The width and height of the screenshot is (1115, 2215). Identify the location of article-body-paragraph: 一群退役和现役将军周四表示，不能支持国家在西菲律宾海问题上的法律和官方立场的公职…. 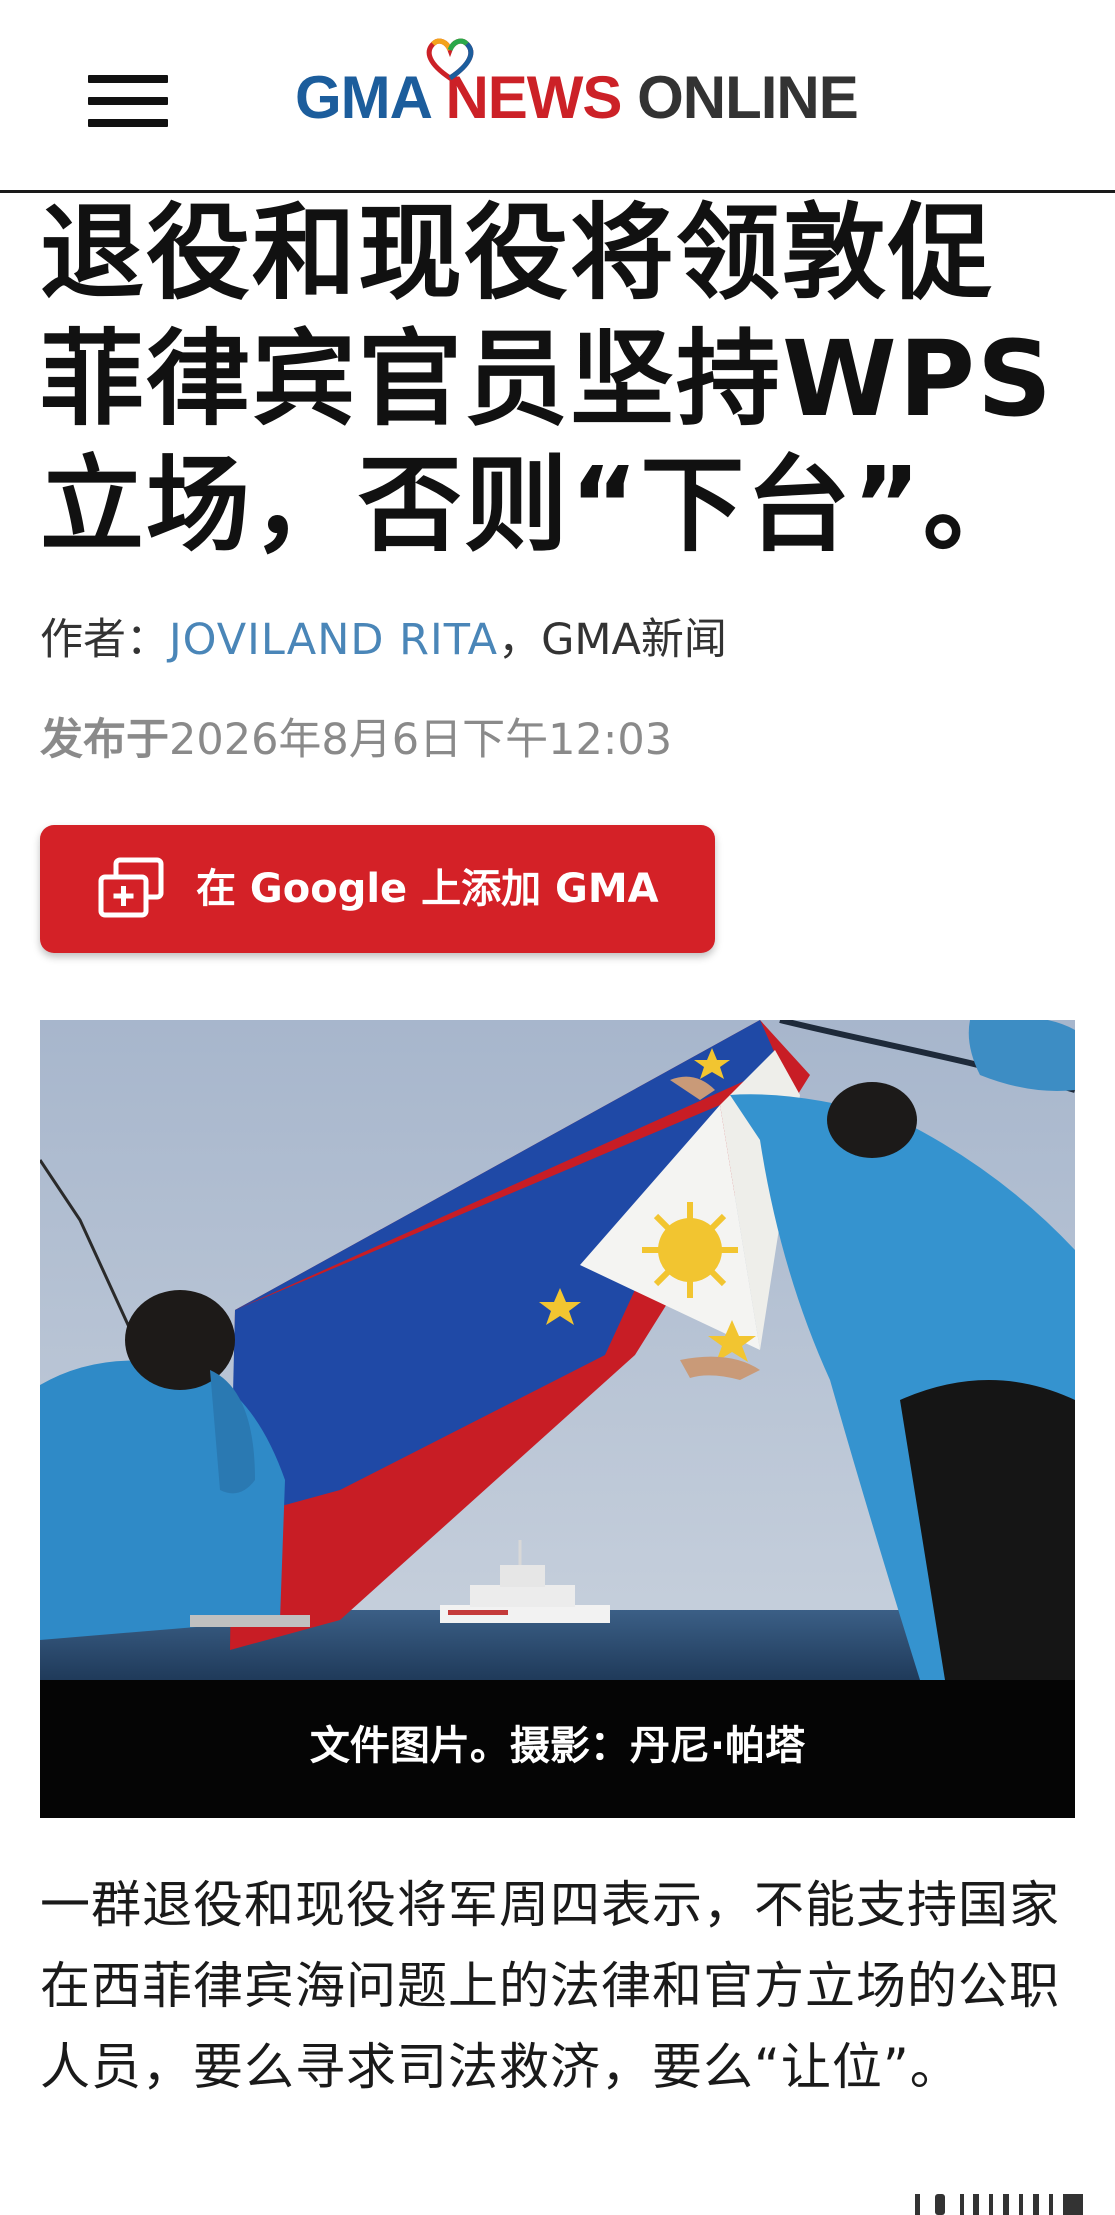
(550, 1986).